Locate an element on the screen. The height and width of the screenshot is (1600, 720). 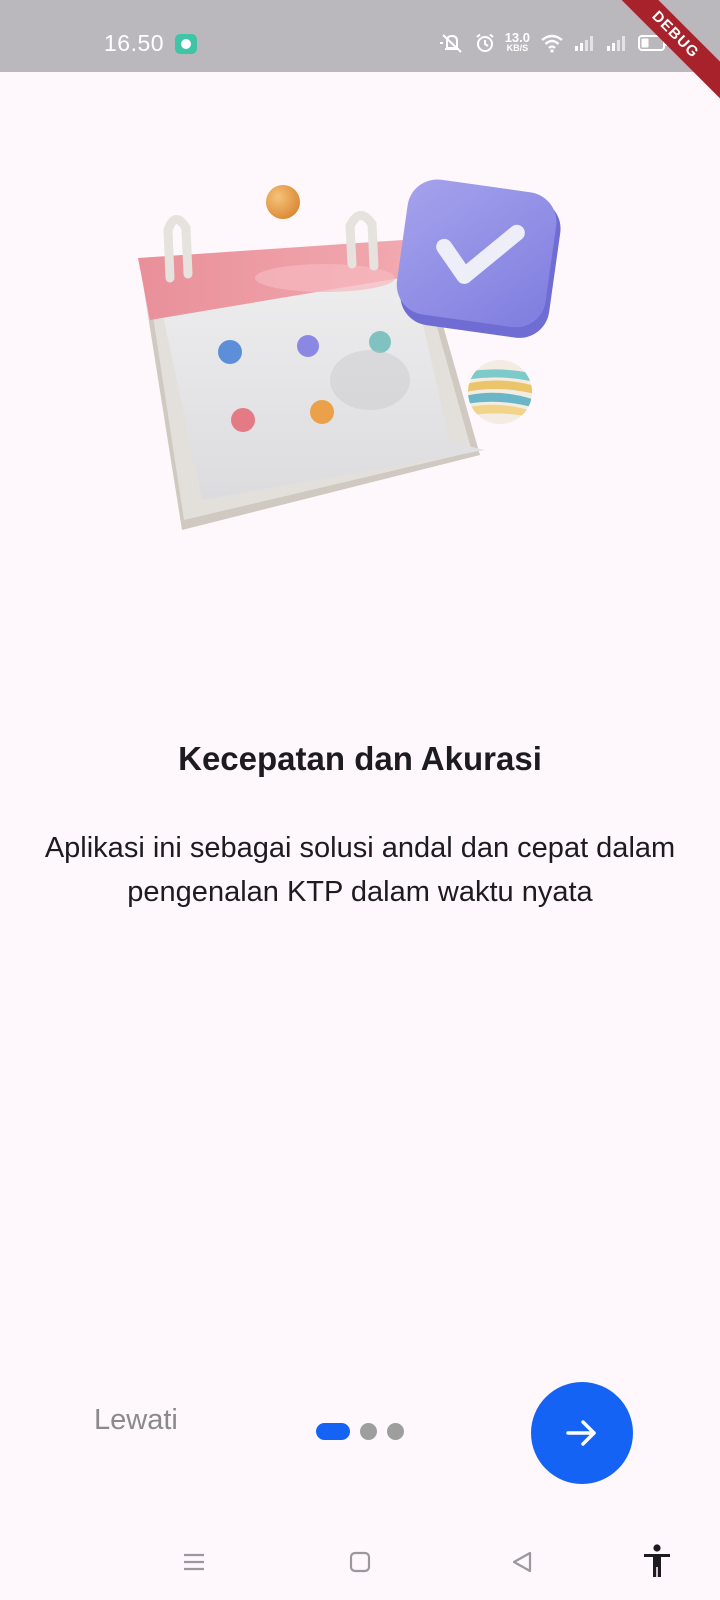
alarm-icon is located at coordinates (485, 42).